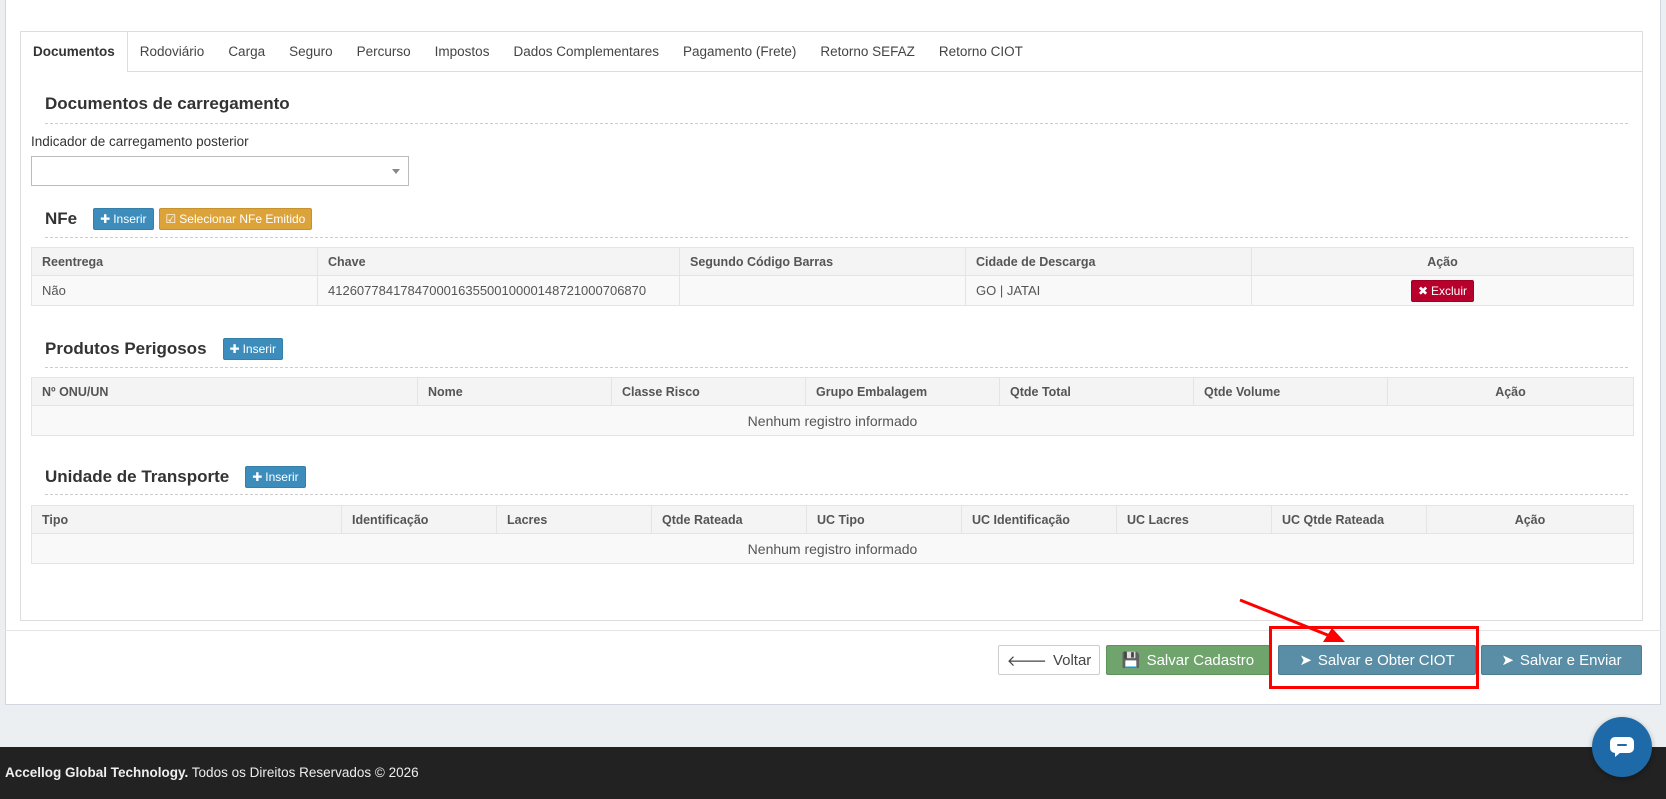  What do you see at coordinates (1423, 290) in the screenshot?
I see `close-icon: ✖` at bounding box center [1423, 290].